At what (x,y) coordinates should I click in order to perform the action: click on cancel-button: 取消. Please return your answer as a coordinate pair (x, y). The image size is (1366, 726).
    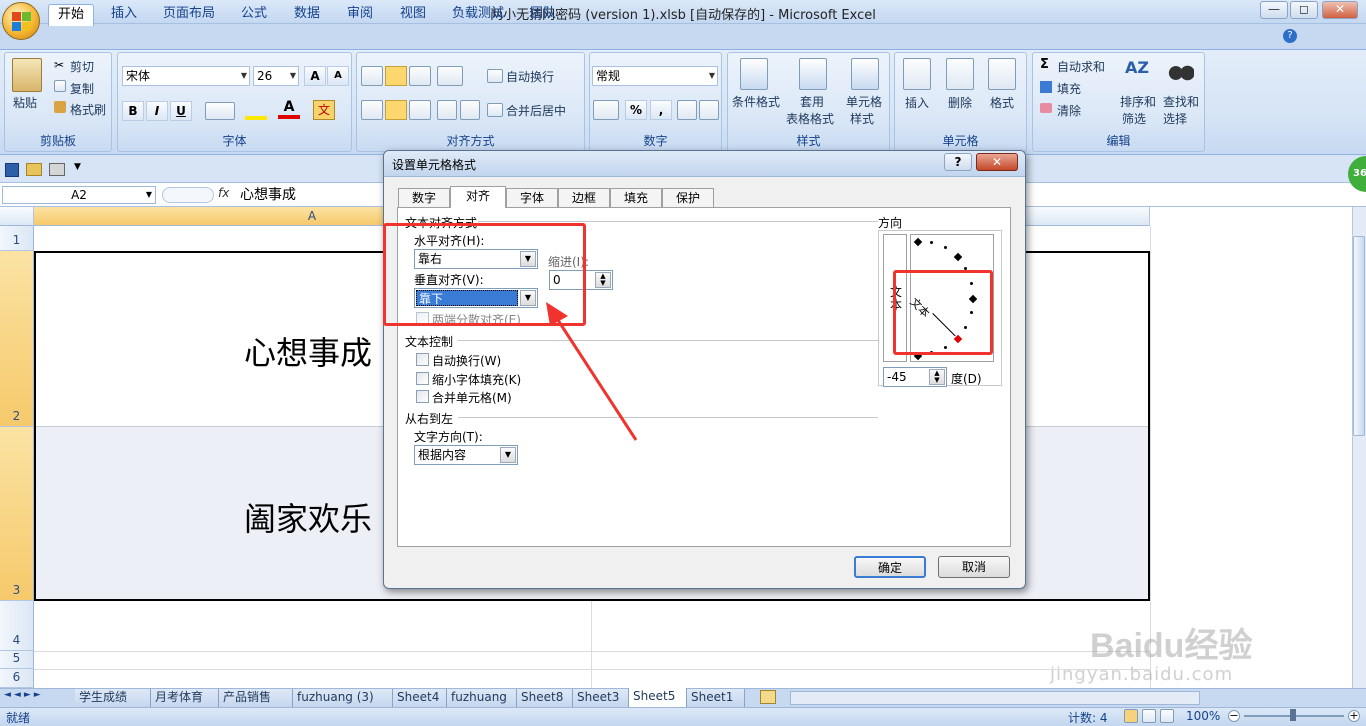
    Looking at the image, I should click on (974, 567).